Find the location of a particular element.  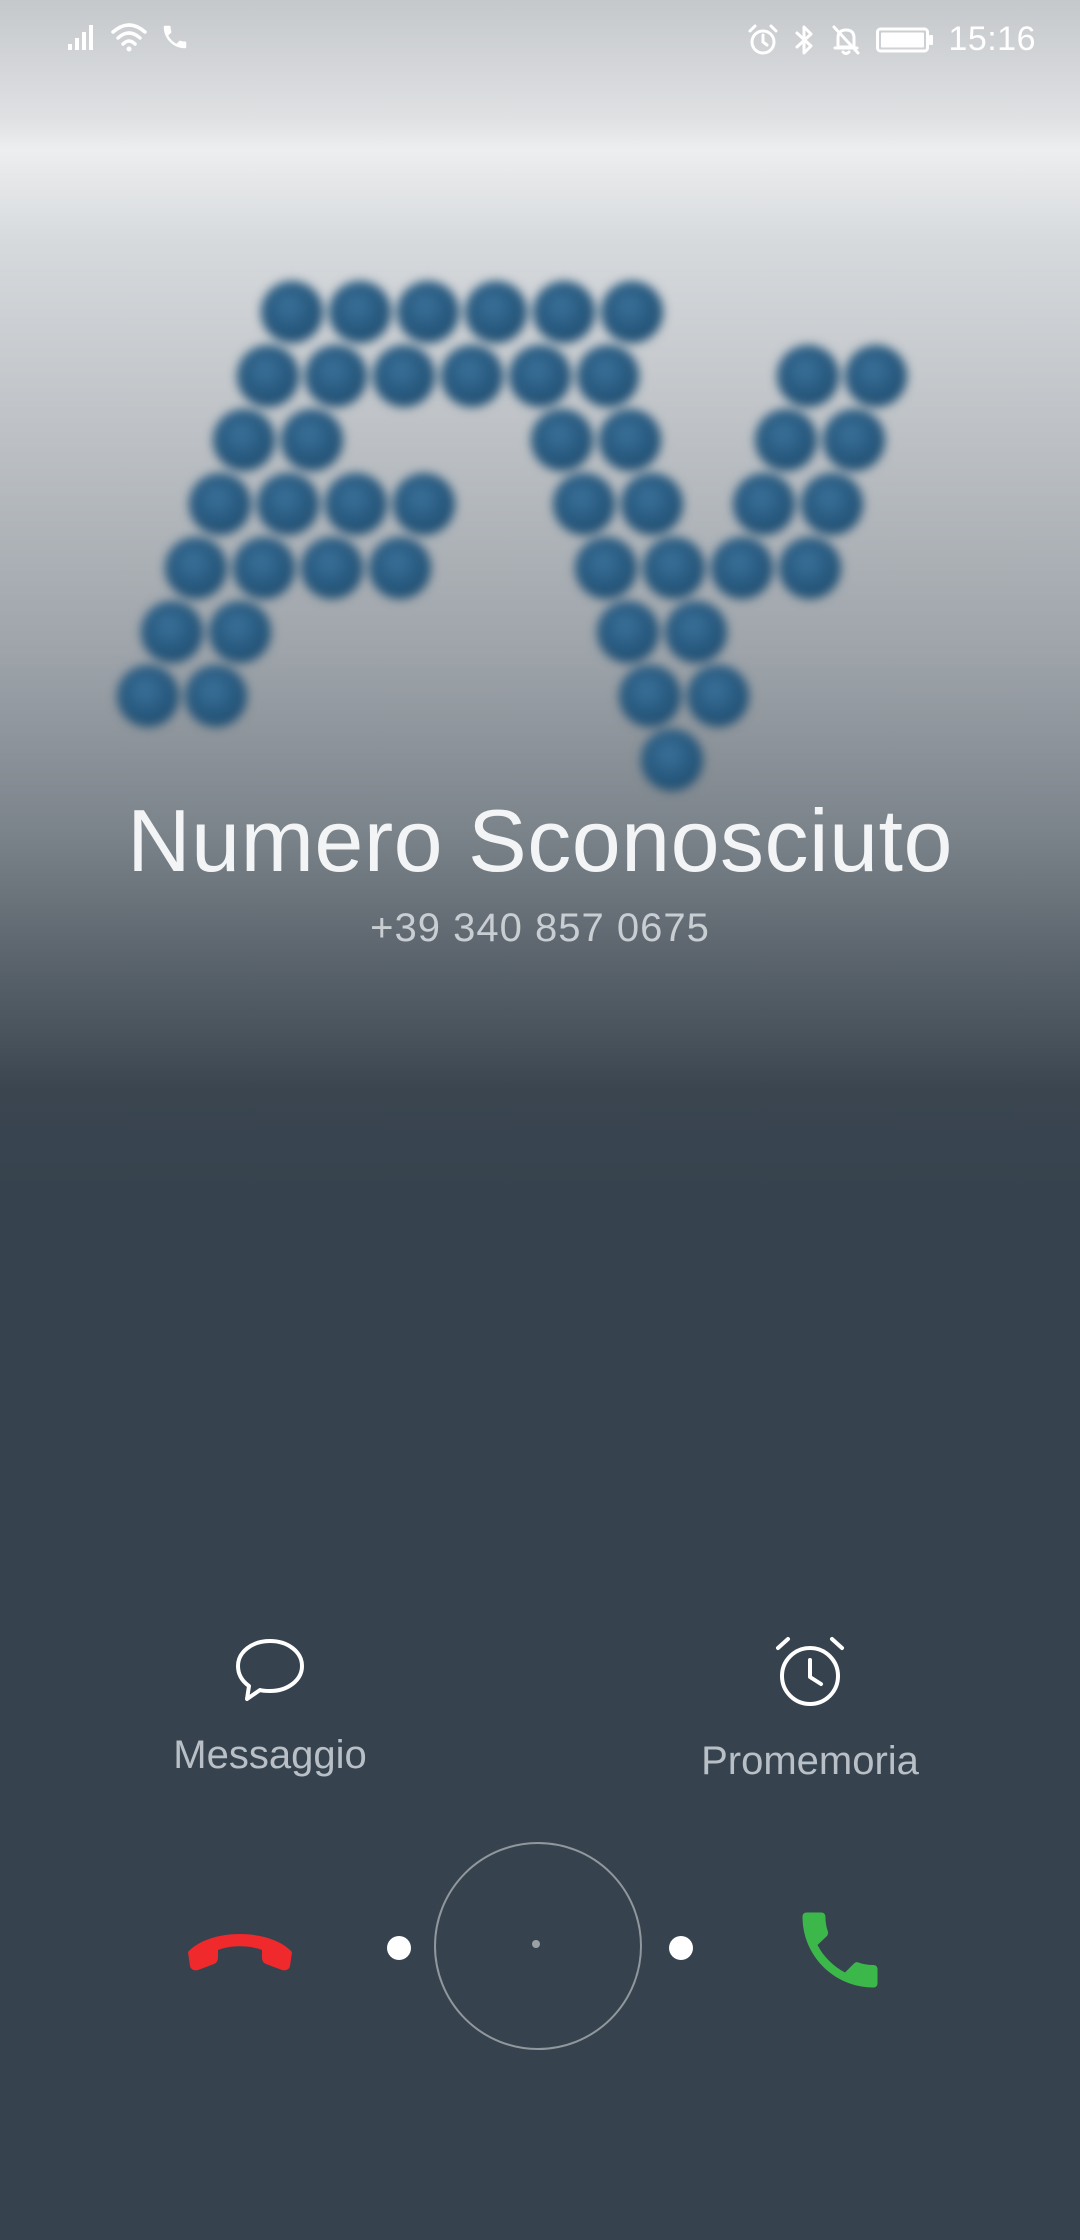

phone-hangup-icon is located at coordinates (240, 1963).